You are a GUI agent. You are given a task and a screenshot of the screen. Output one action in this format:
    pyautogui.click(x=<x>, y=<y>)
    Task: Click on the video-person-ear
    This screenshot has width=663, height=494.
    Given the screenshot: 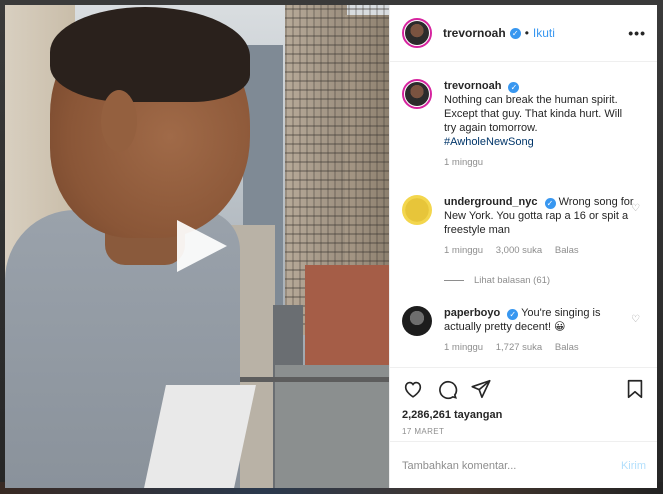 What is the action you would take?
    pyautogui.click(x=119, y=121)
    